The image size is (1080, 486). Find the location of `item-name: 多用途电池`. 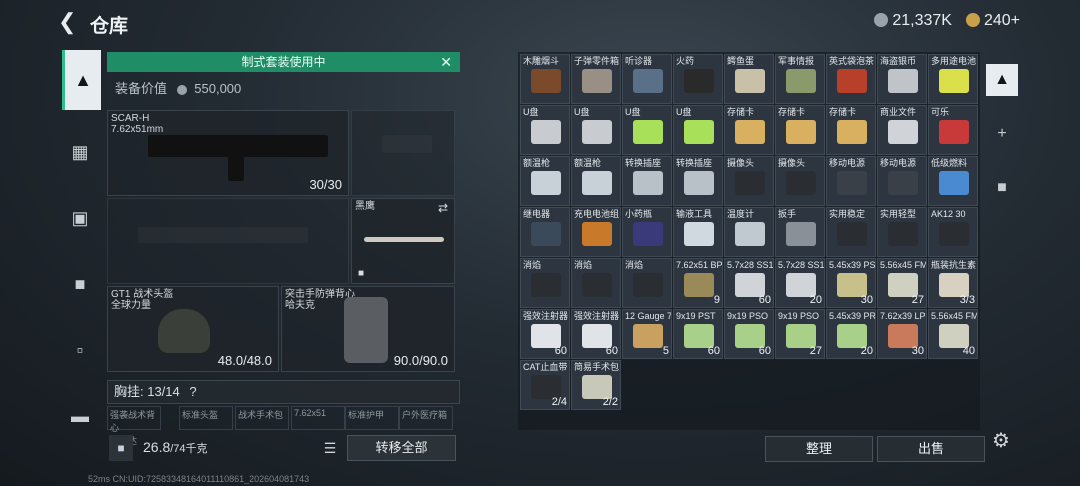

item-name: 多用途电池 is located at coordinates (954, 61).